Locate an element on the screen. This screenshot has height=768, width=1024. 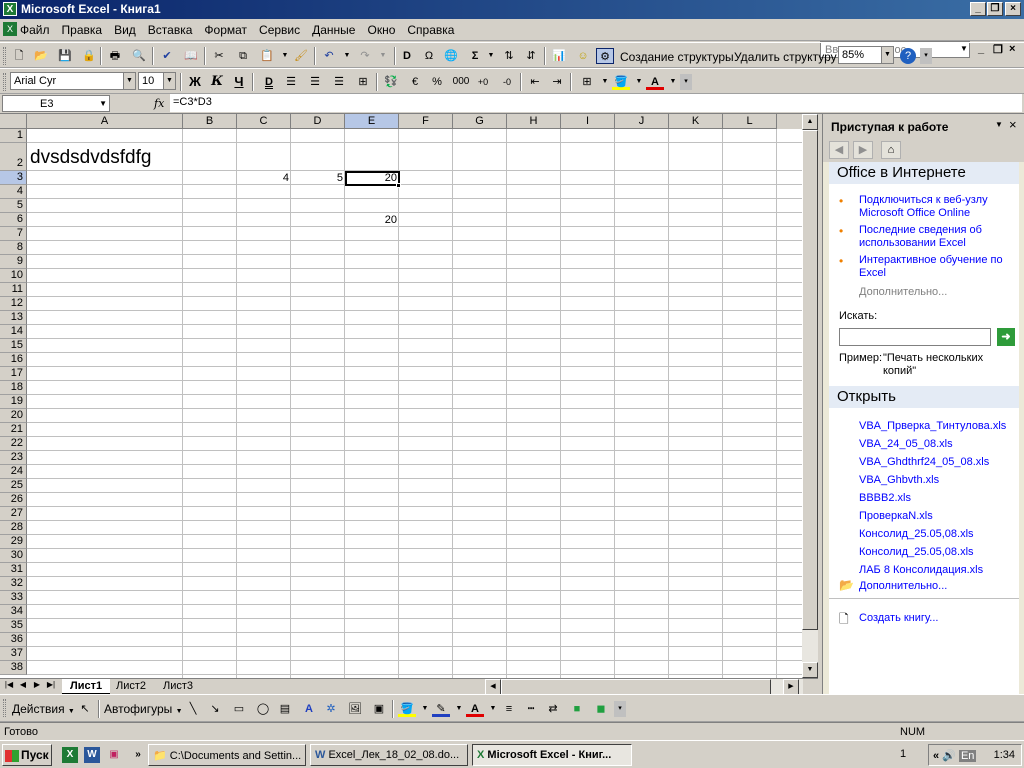
forward-icon: ▶ is located at coordinates (863, 150).